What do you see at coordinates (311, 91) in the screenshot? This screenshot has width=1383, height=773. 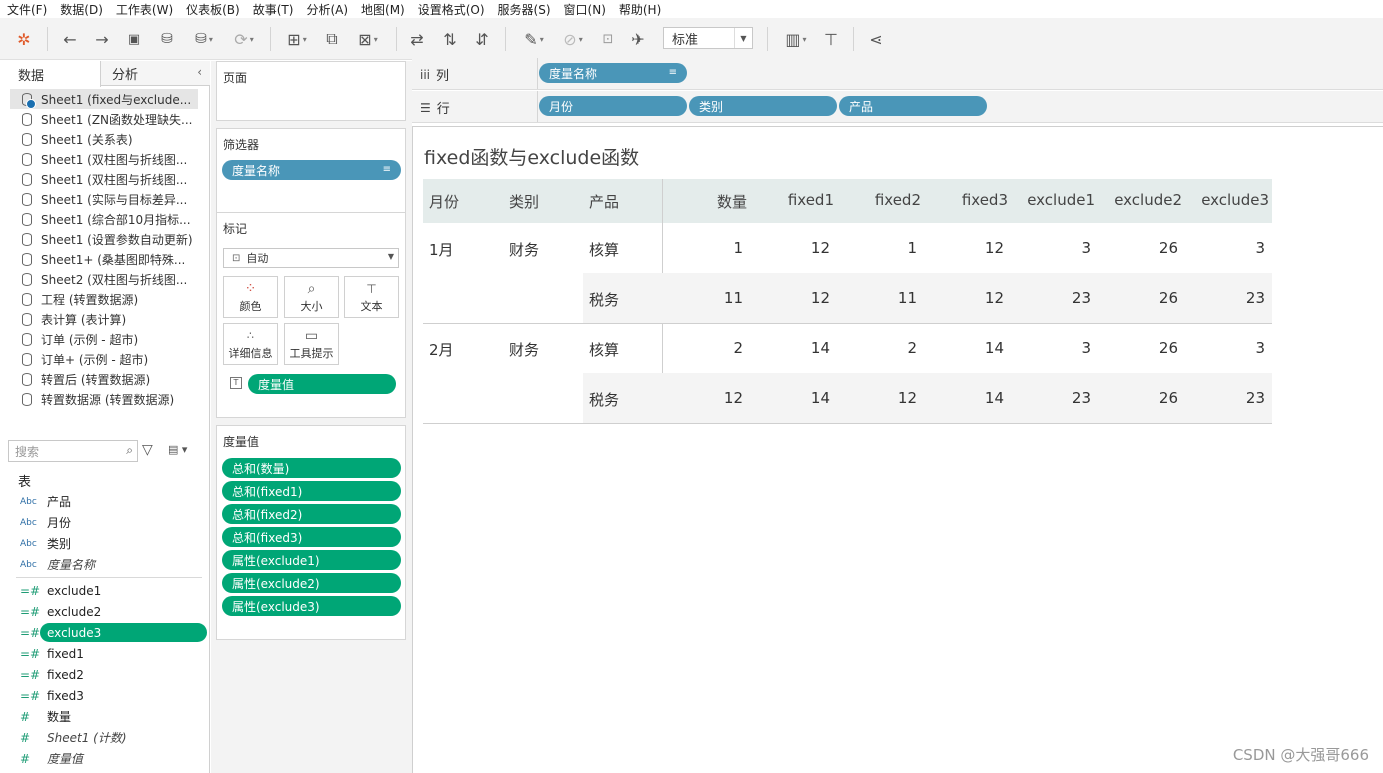 I see `pages-card: 页面` at bounding box center [311, 91].